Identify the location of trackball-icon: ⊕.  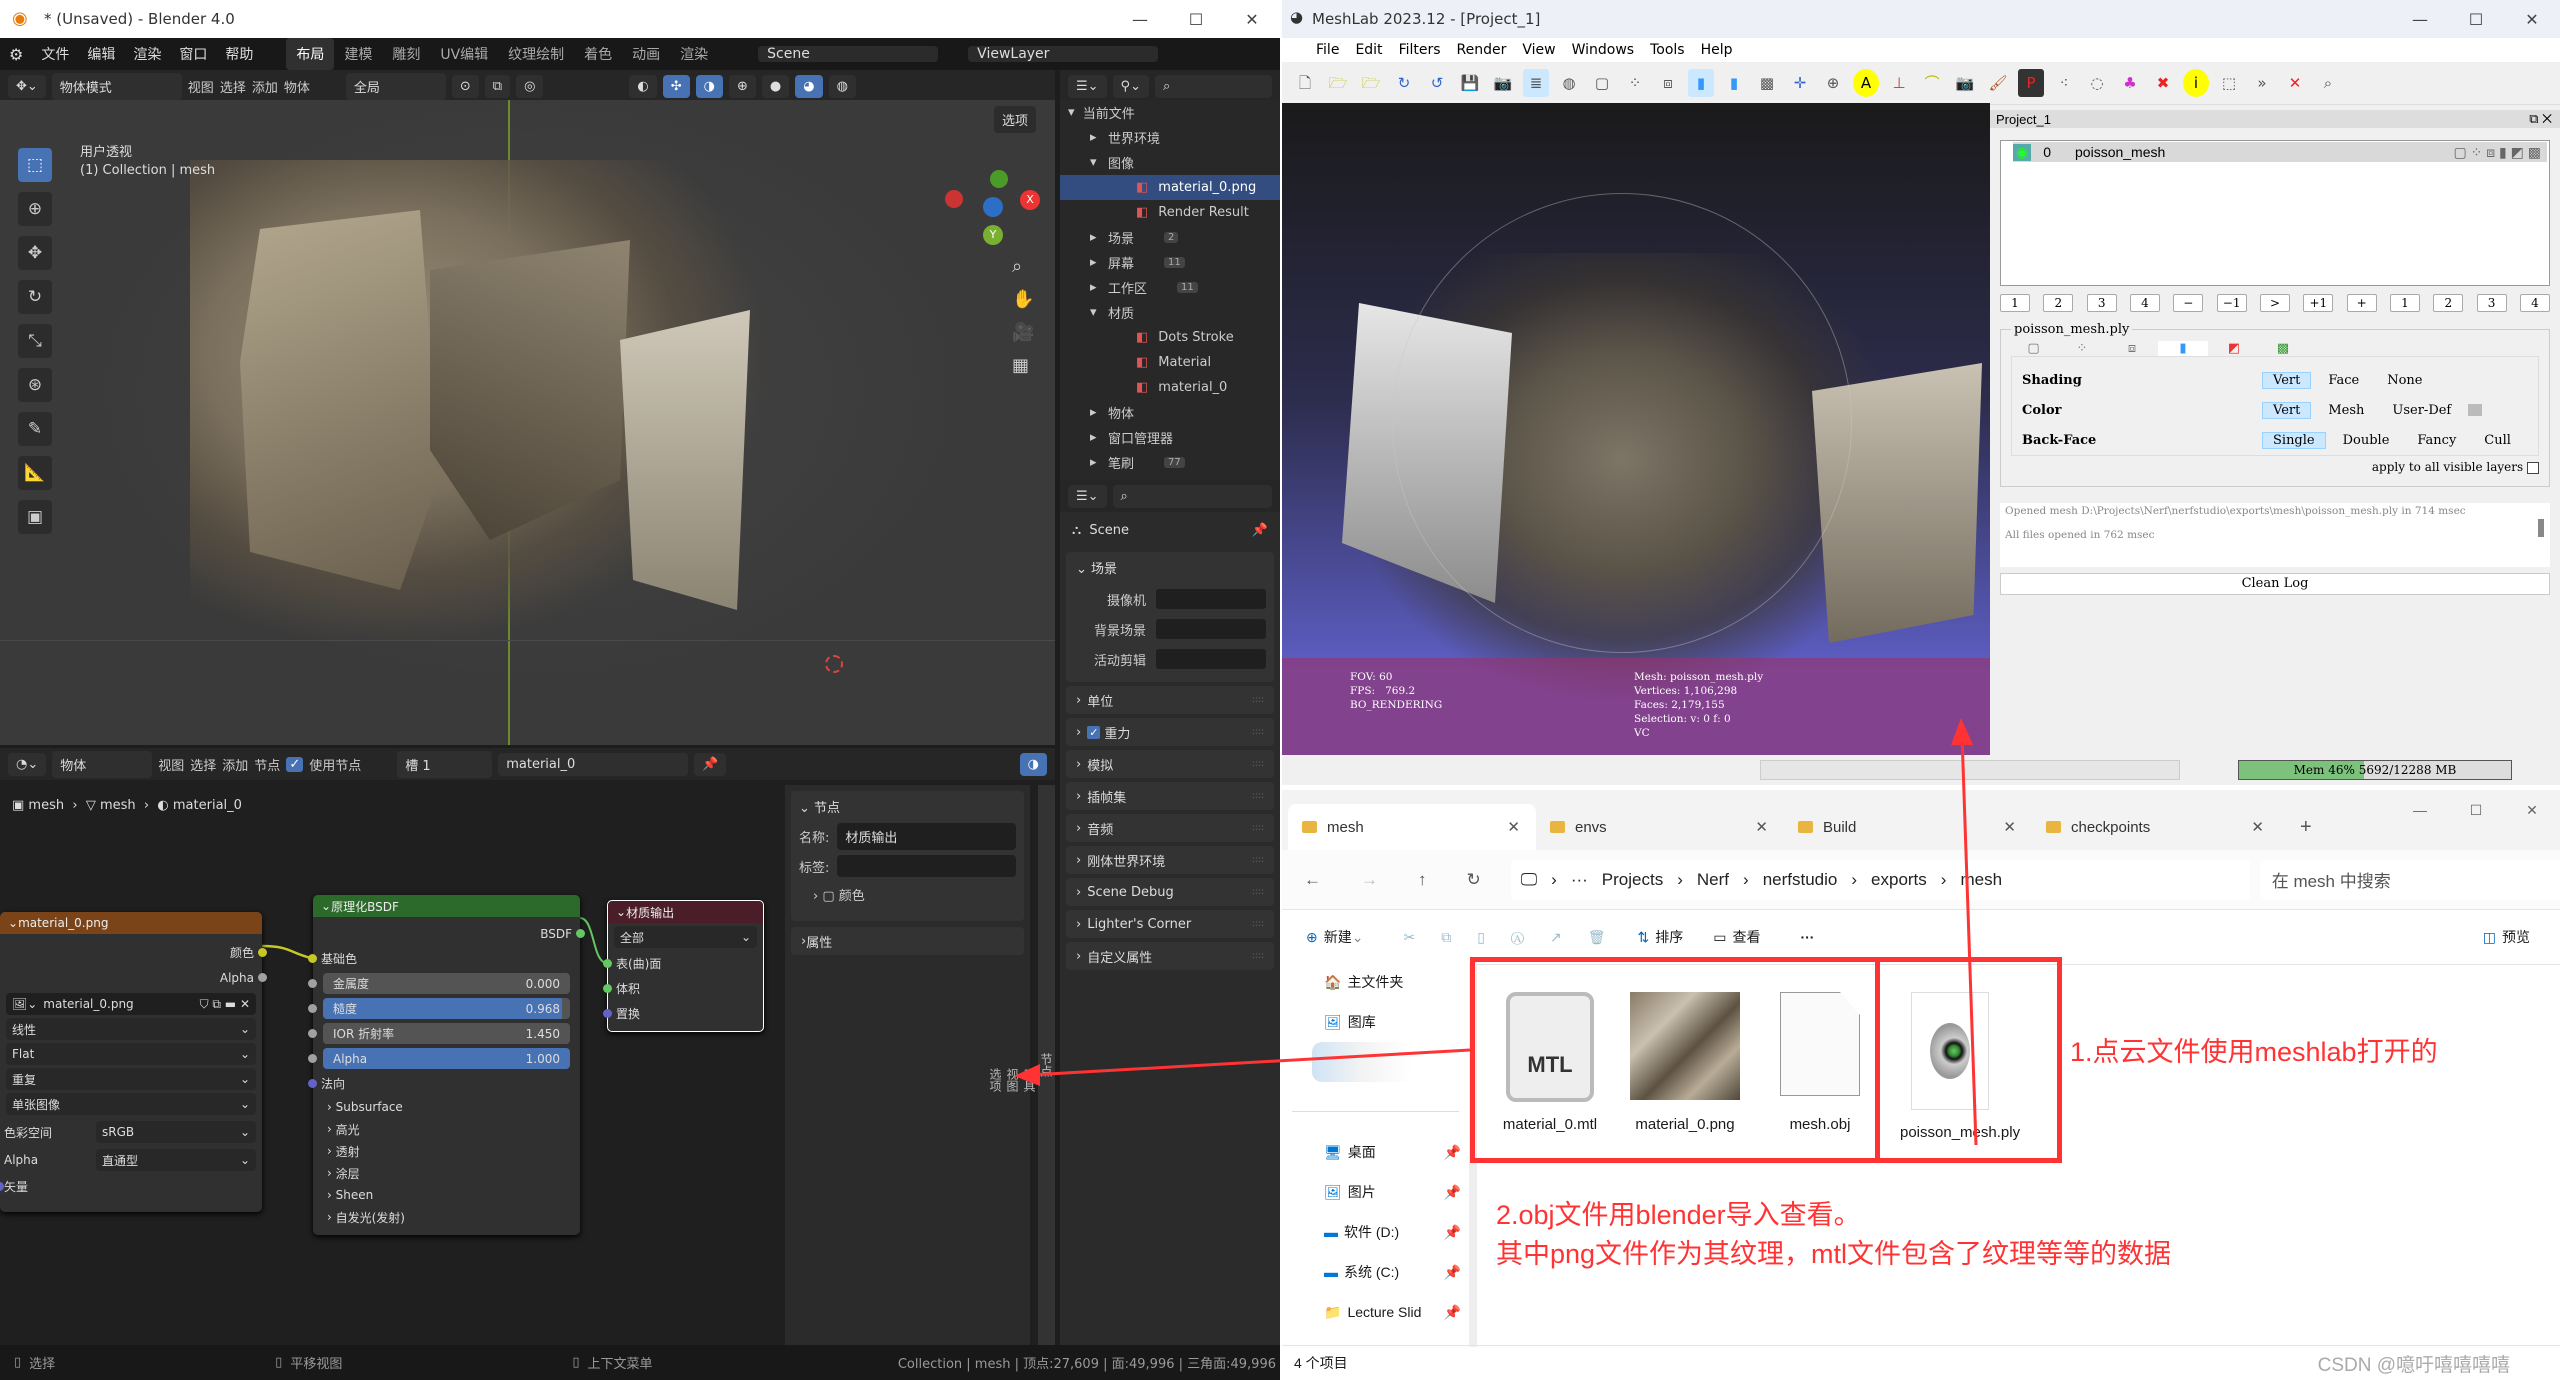
(1833, 83).